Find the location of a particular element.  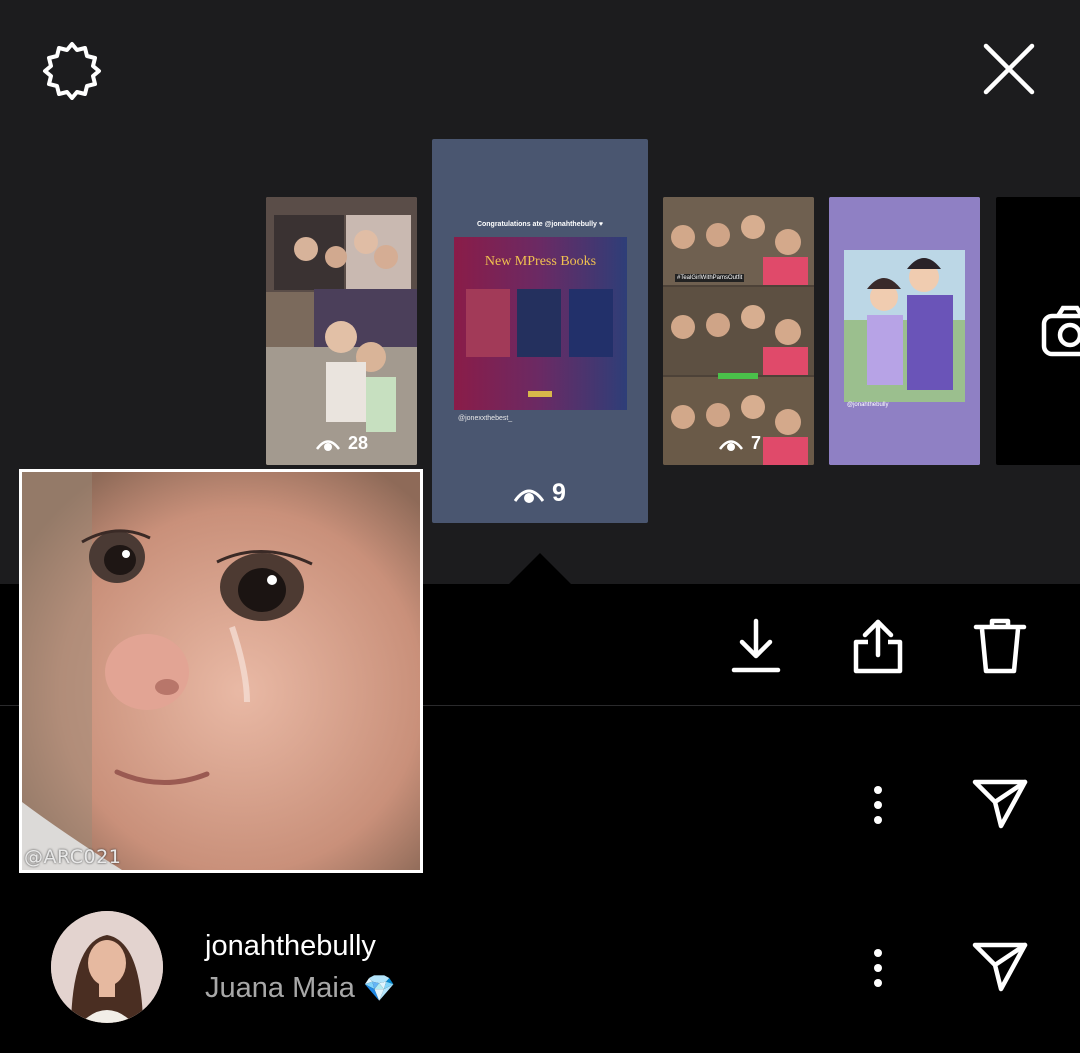

story-thumbnail-4: @jonahthebully is located at coordinates (904, 331).